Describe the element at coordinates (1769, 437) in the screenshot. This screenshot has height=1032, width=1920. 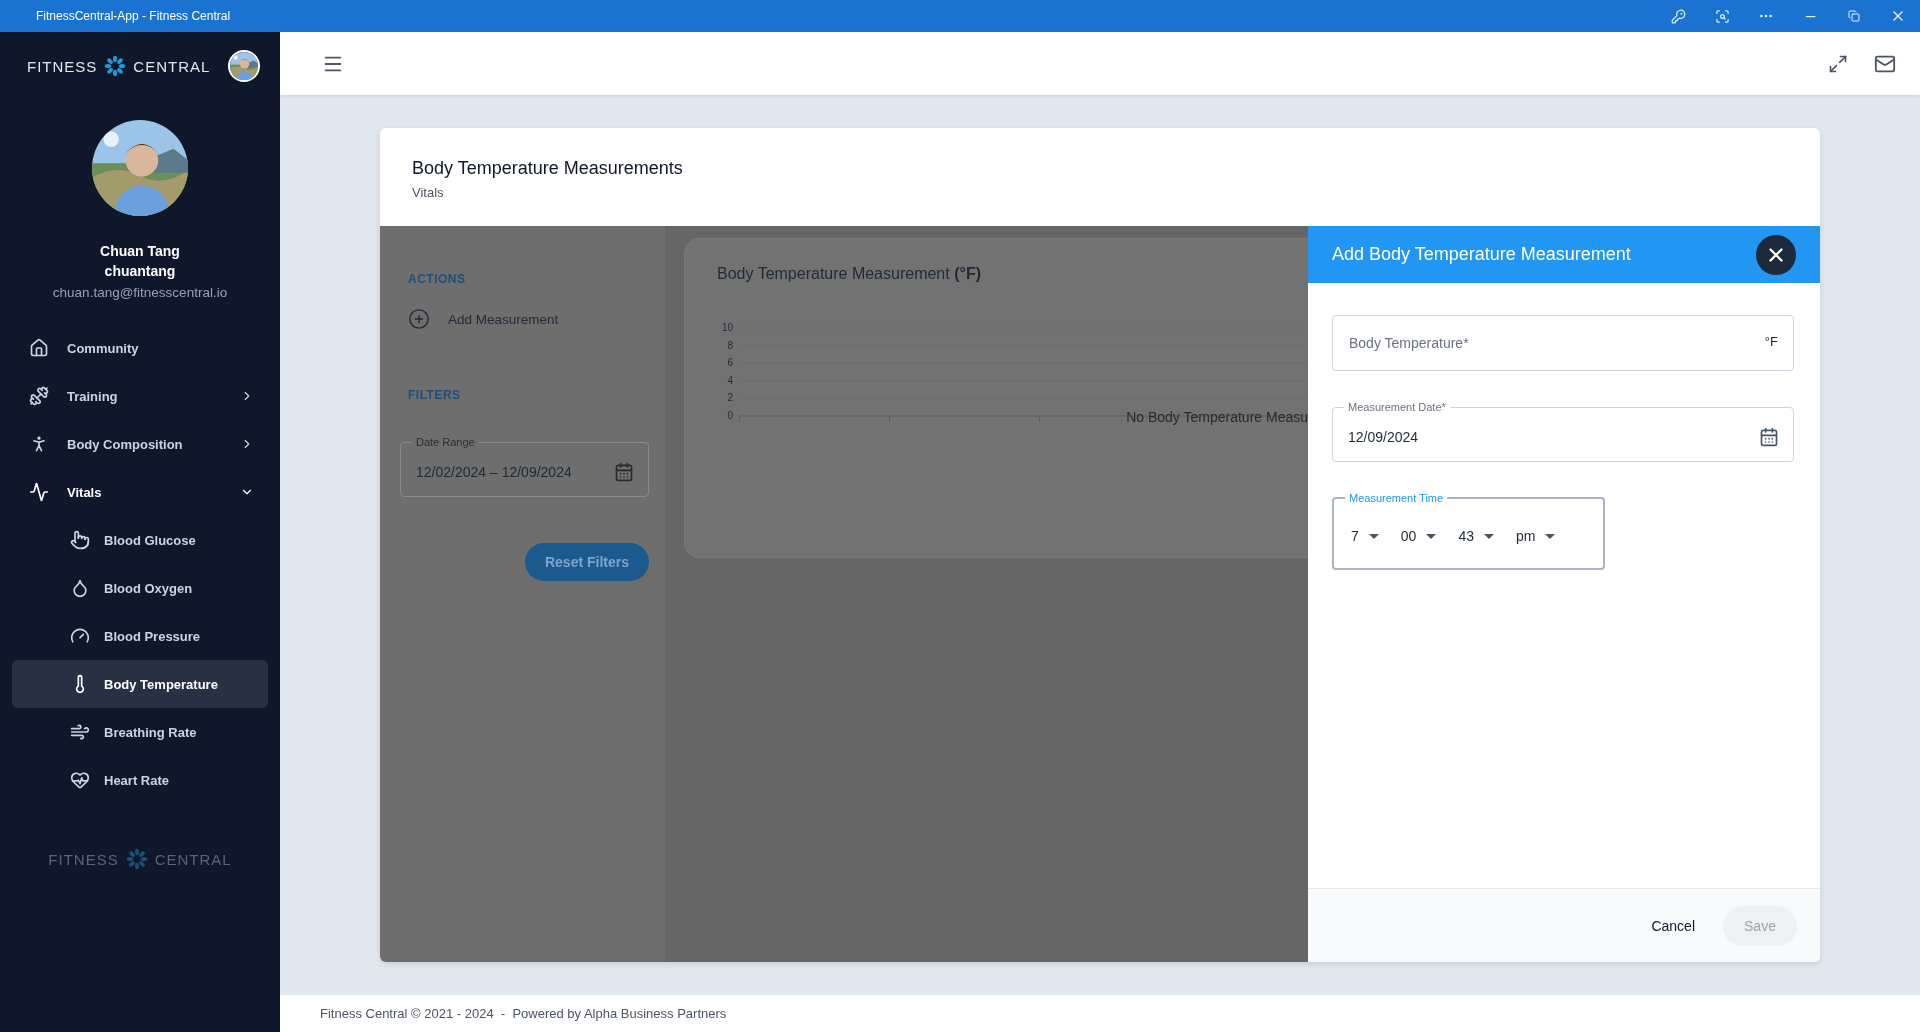
I see `calendar-icon` at that location.